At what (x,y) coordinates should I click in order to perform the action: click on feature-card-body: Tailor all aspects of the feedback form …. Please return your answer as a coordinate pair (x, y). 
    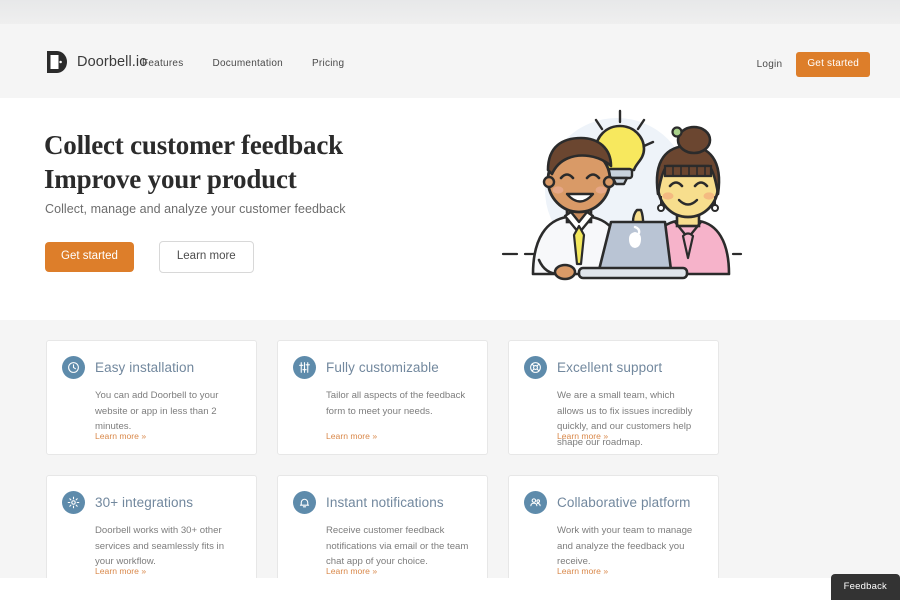
    Looking at the image, I should click on (396, 403).